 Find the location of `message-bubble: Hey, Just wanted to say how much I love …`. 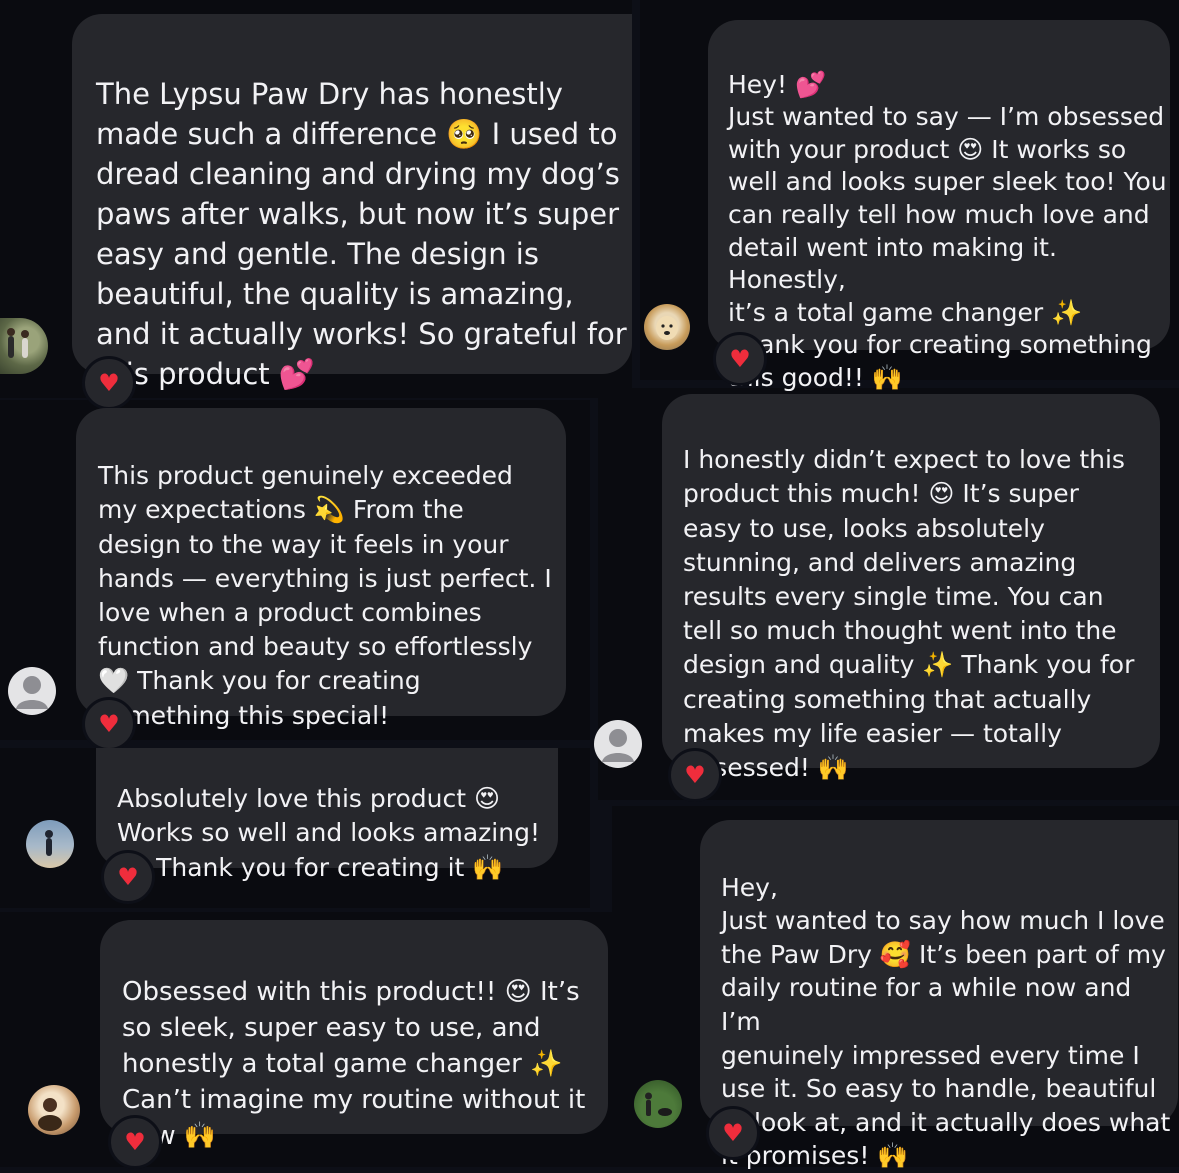

message-bubble: Hey, Just wanted to say how much I love … is located at coordinates (939, 995).